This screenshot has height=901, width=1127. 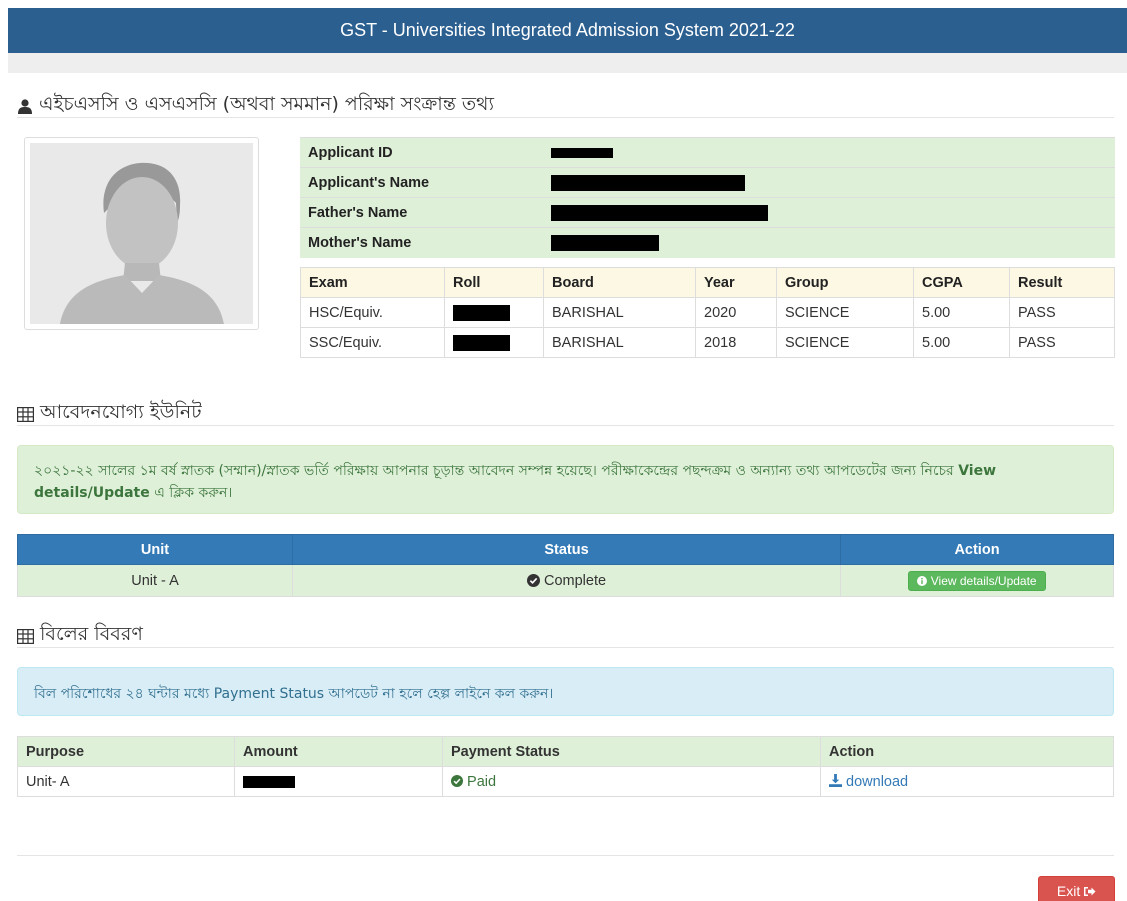 I want to click on table-header-row: Purpose Amount Payment Status Action, so click(x=565, y=751).